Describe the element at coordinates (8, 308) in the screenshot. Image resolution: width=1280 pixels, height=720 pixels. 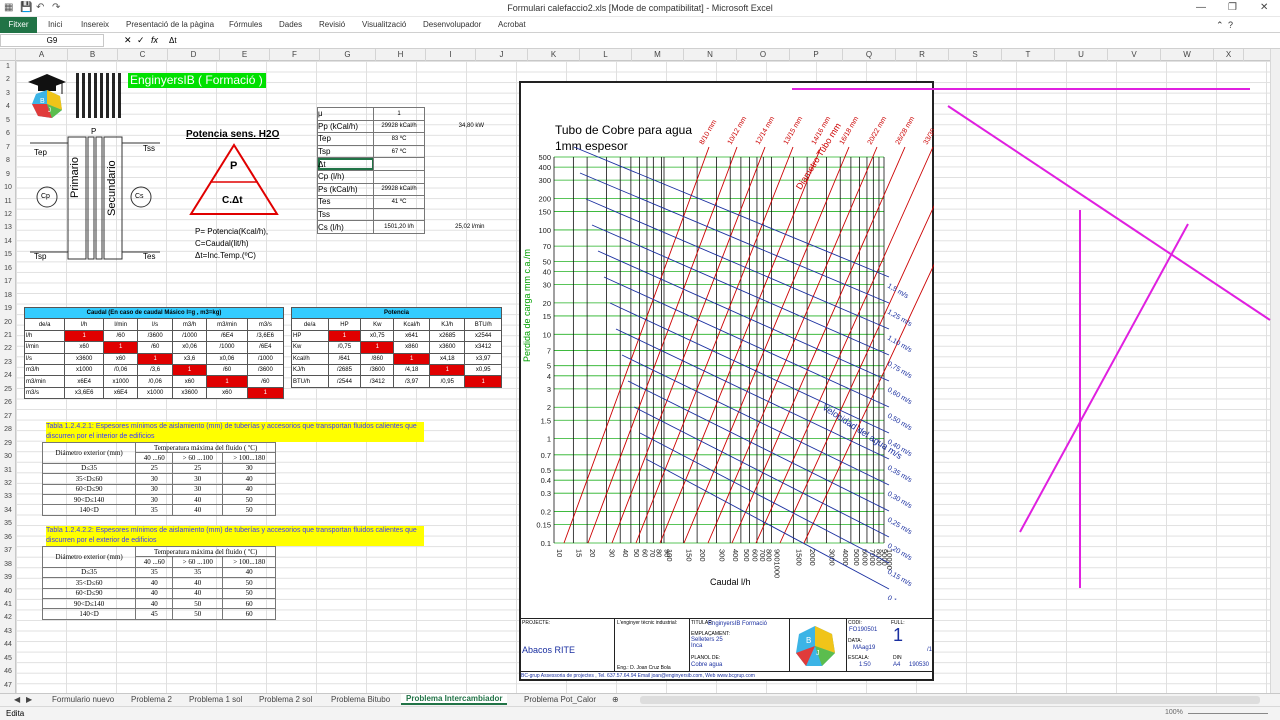
I see `row-header: 19` at that location.